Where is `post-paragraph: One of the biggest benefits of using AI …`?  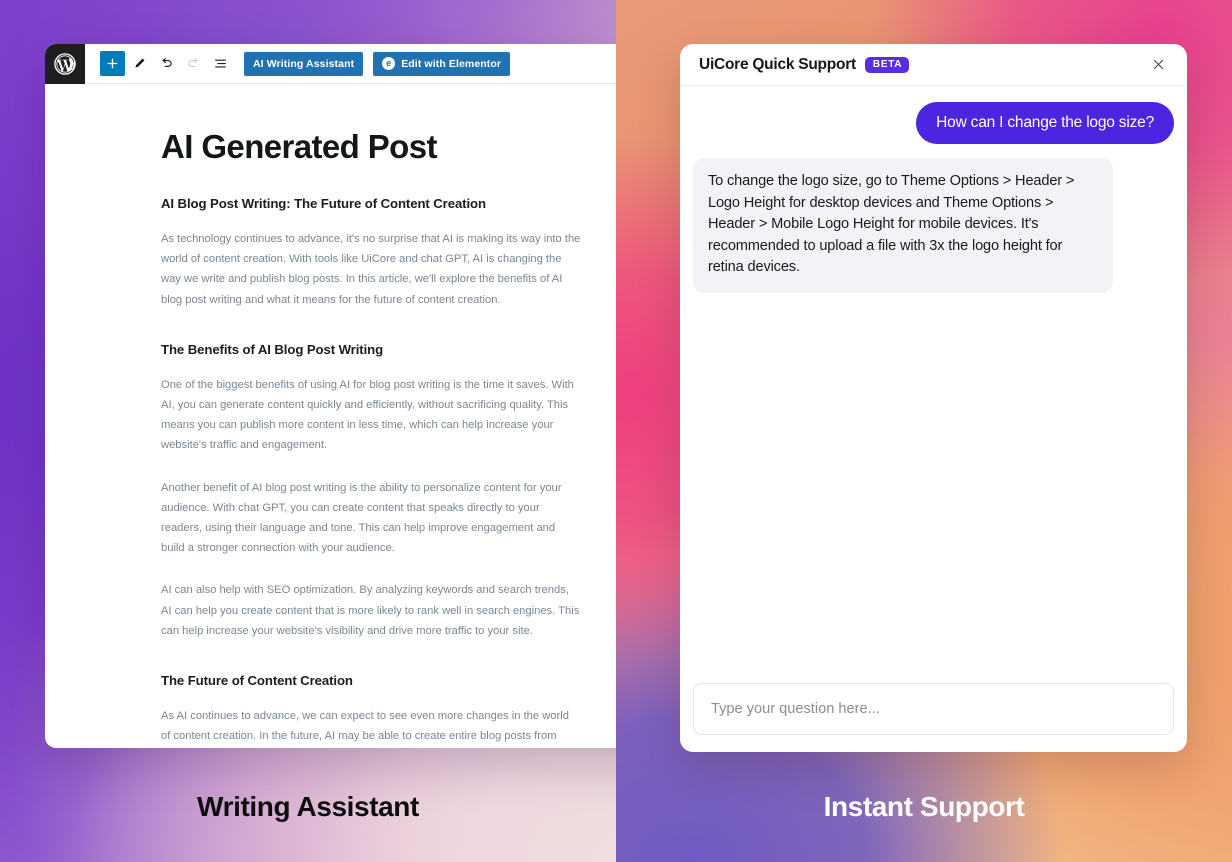
post-paragraph: One of the biggest benefits of using AI … is located at coordinates (371, 415).